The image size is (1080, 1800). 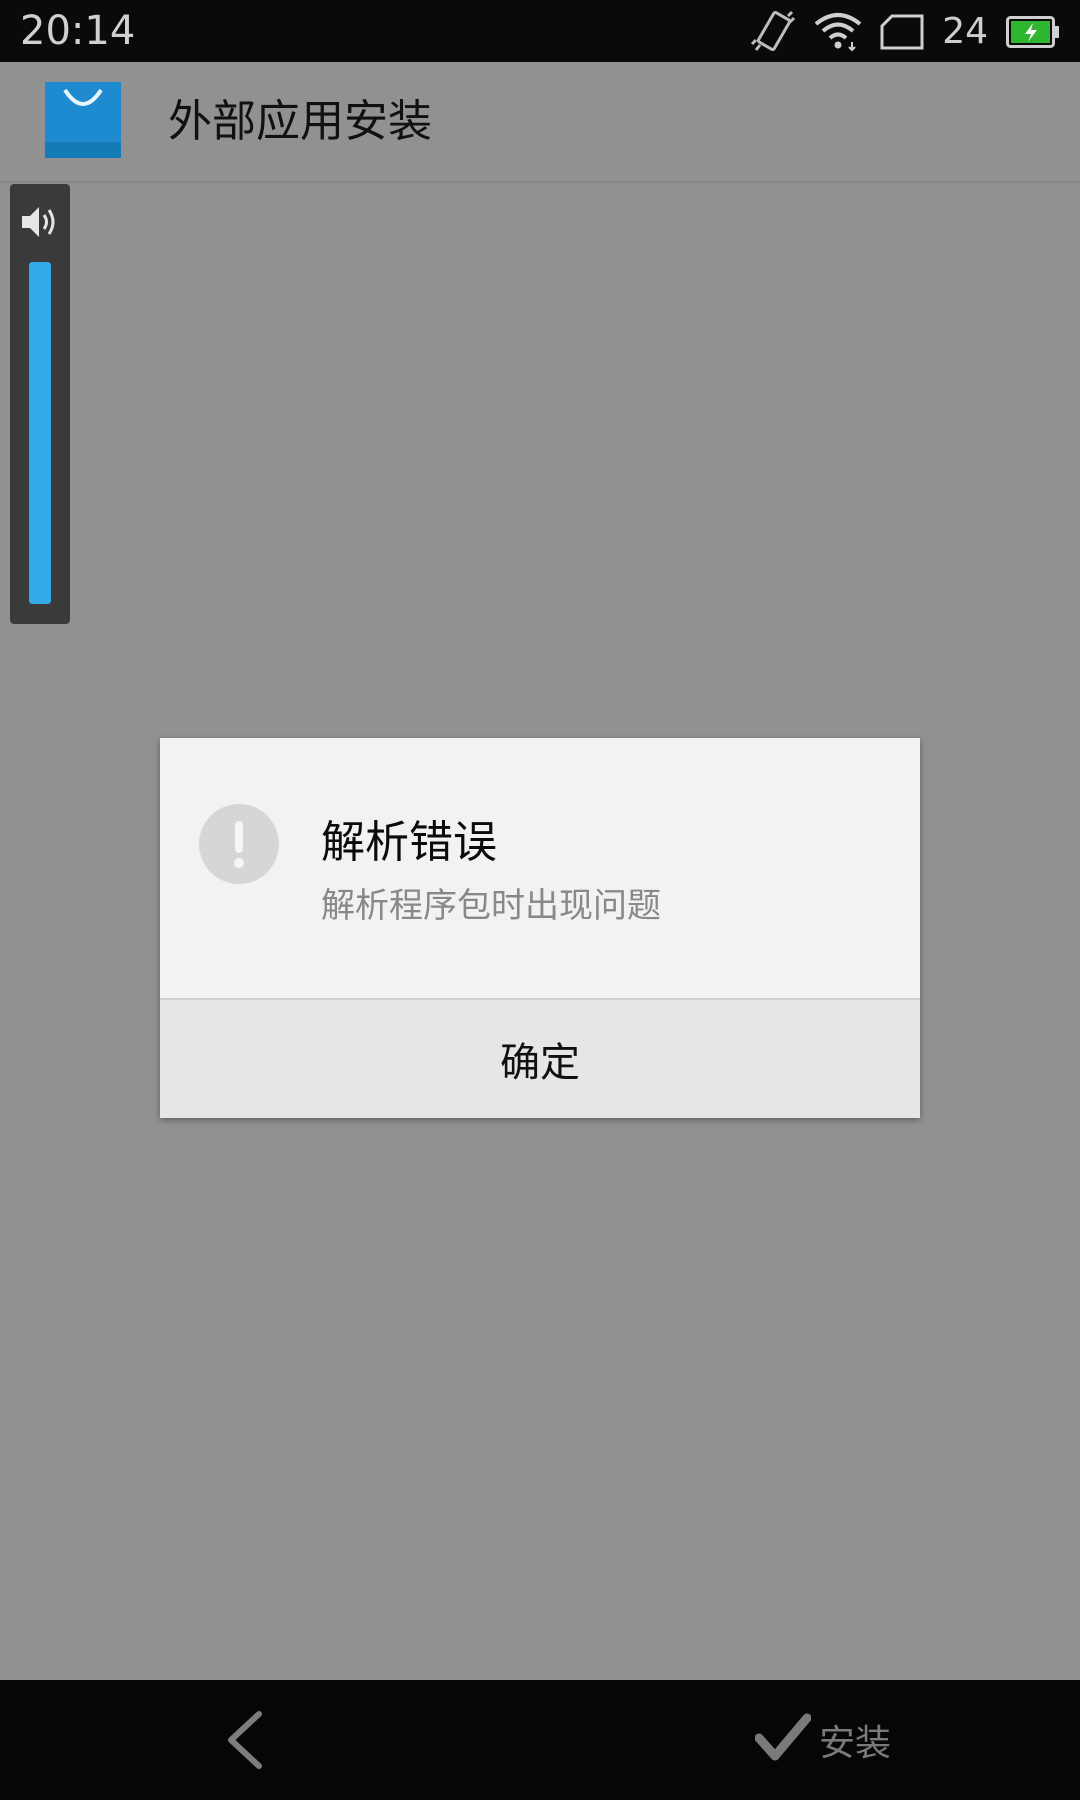 What do you see at coordinates (540, 928) in the screenshot?
I see `error-dialog: 解析错误 解析程序包时出现问题 确定` at bounding box center [540, 928].